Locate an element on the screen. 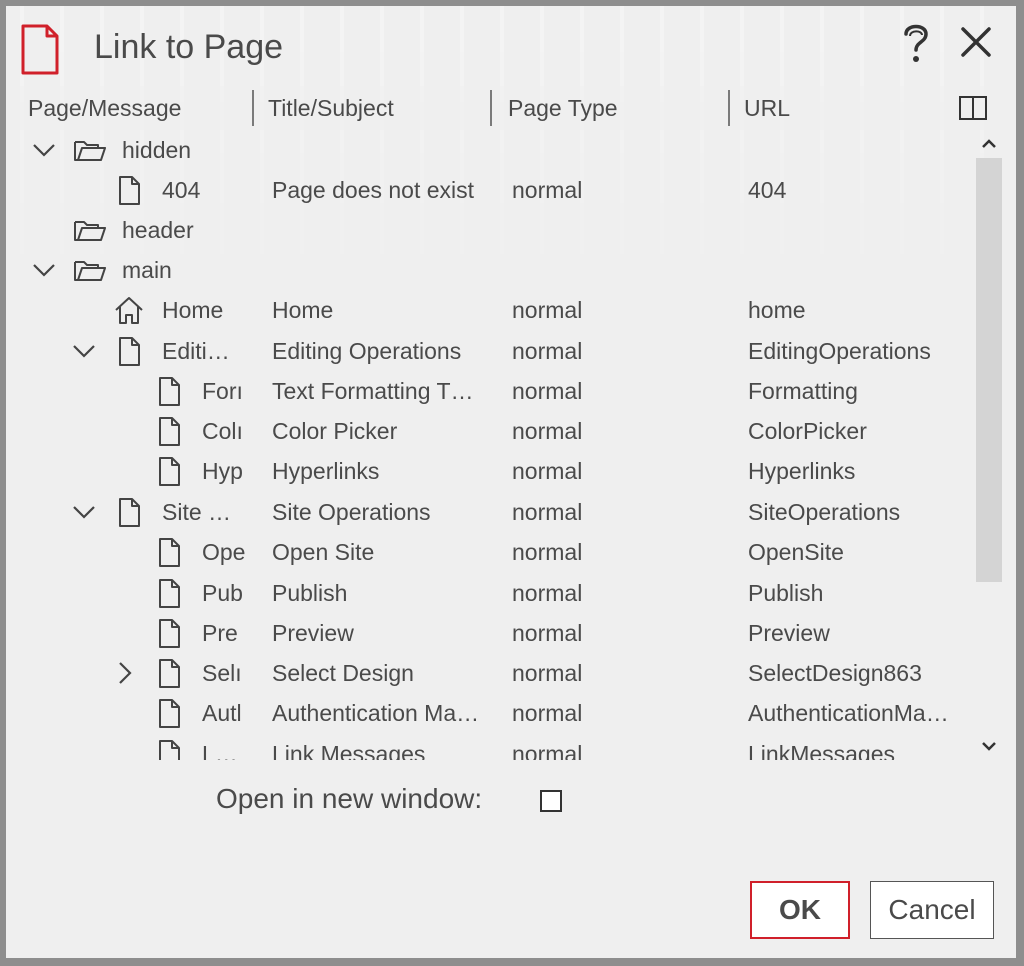 Image resolution: width=1024 pixels, height=966 pixels. tree-row: Pub Publish normal Publish is located at coordinates (496, 593).